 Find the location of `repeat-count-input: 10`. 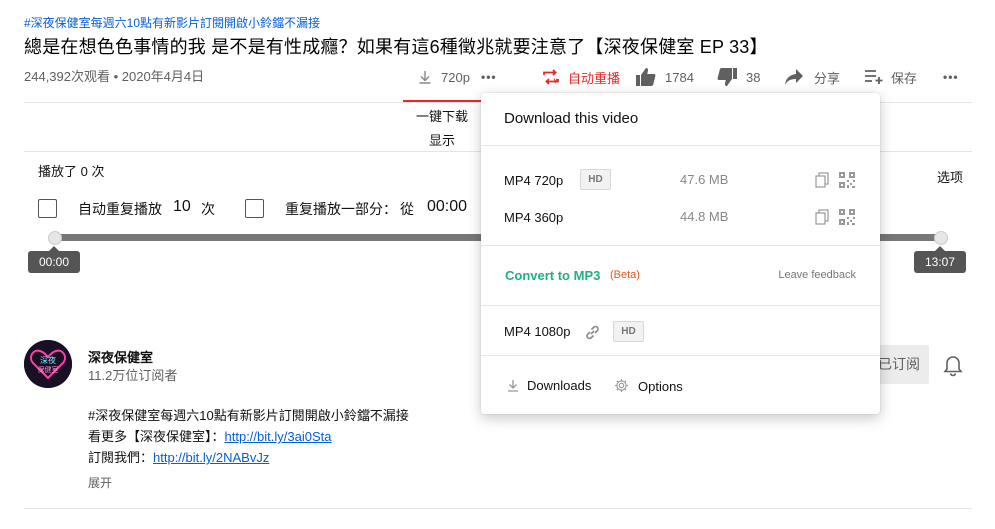

repeat-count-input: 10 is located at coordinates (182, 207).